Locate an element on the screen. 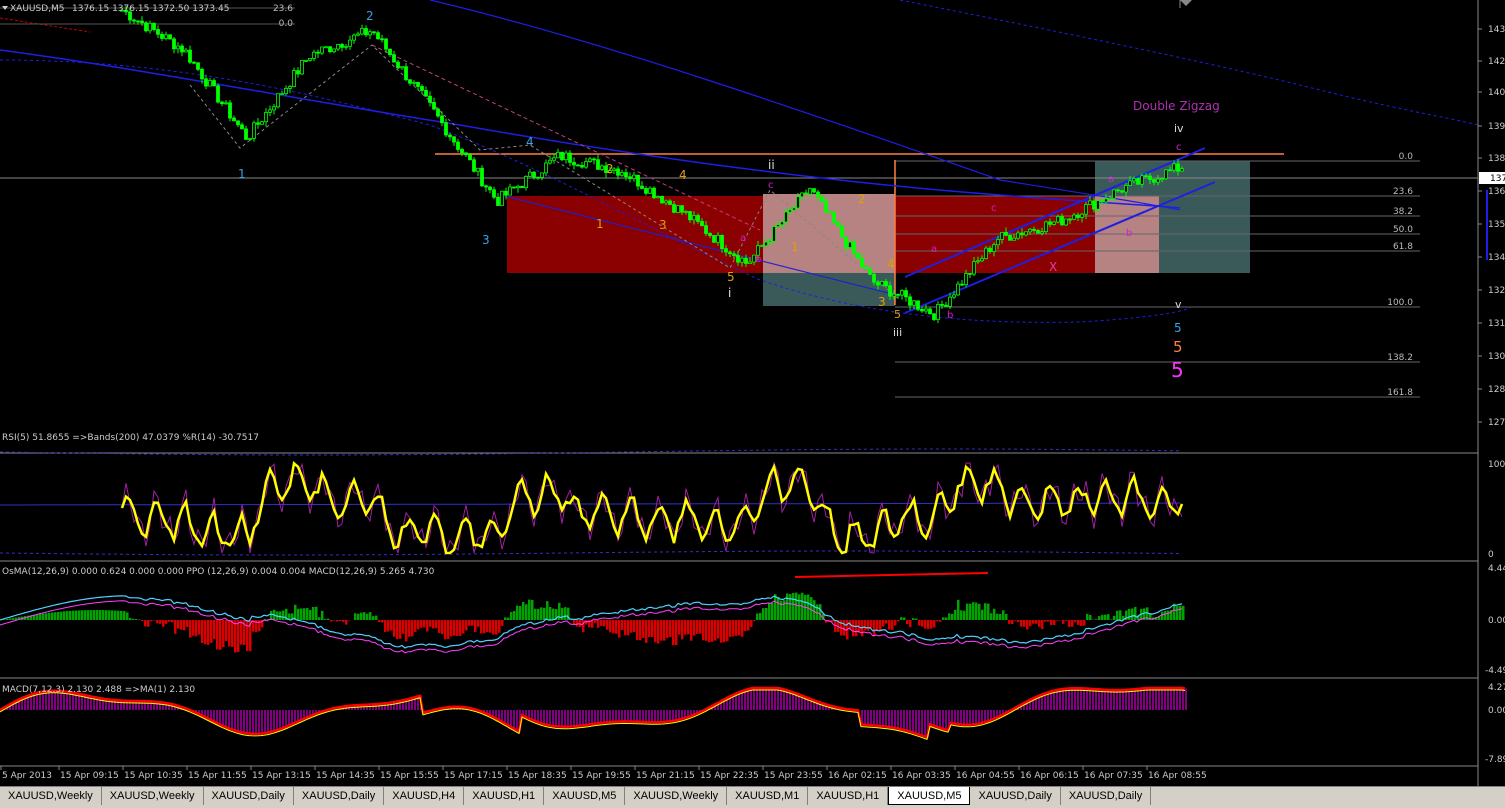 This screenshot has height=808, width=1505. time-tick: 15 Apr 17:15 is located at coordinates (473, 776).